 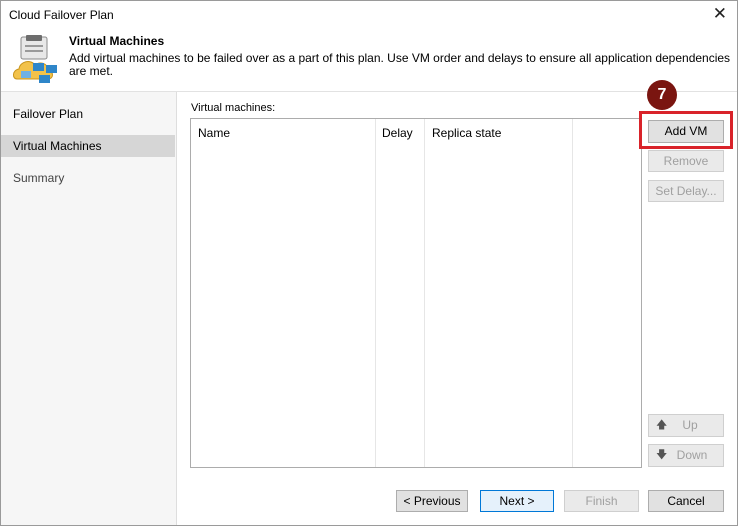 What do you see at coordinates (214, 133) in the screenshot?
I see `column-header-name: Name` at bounding box center [214, 133].